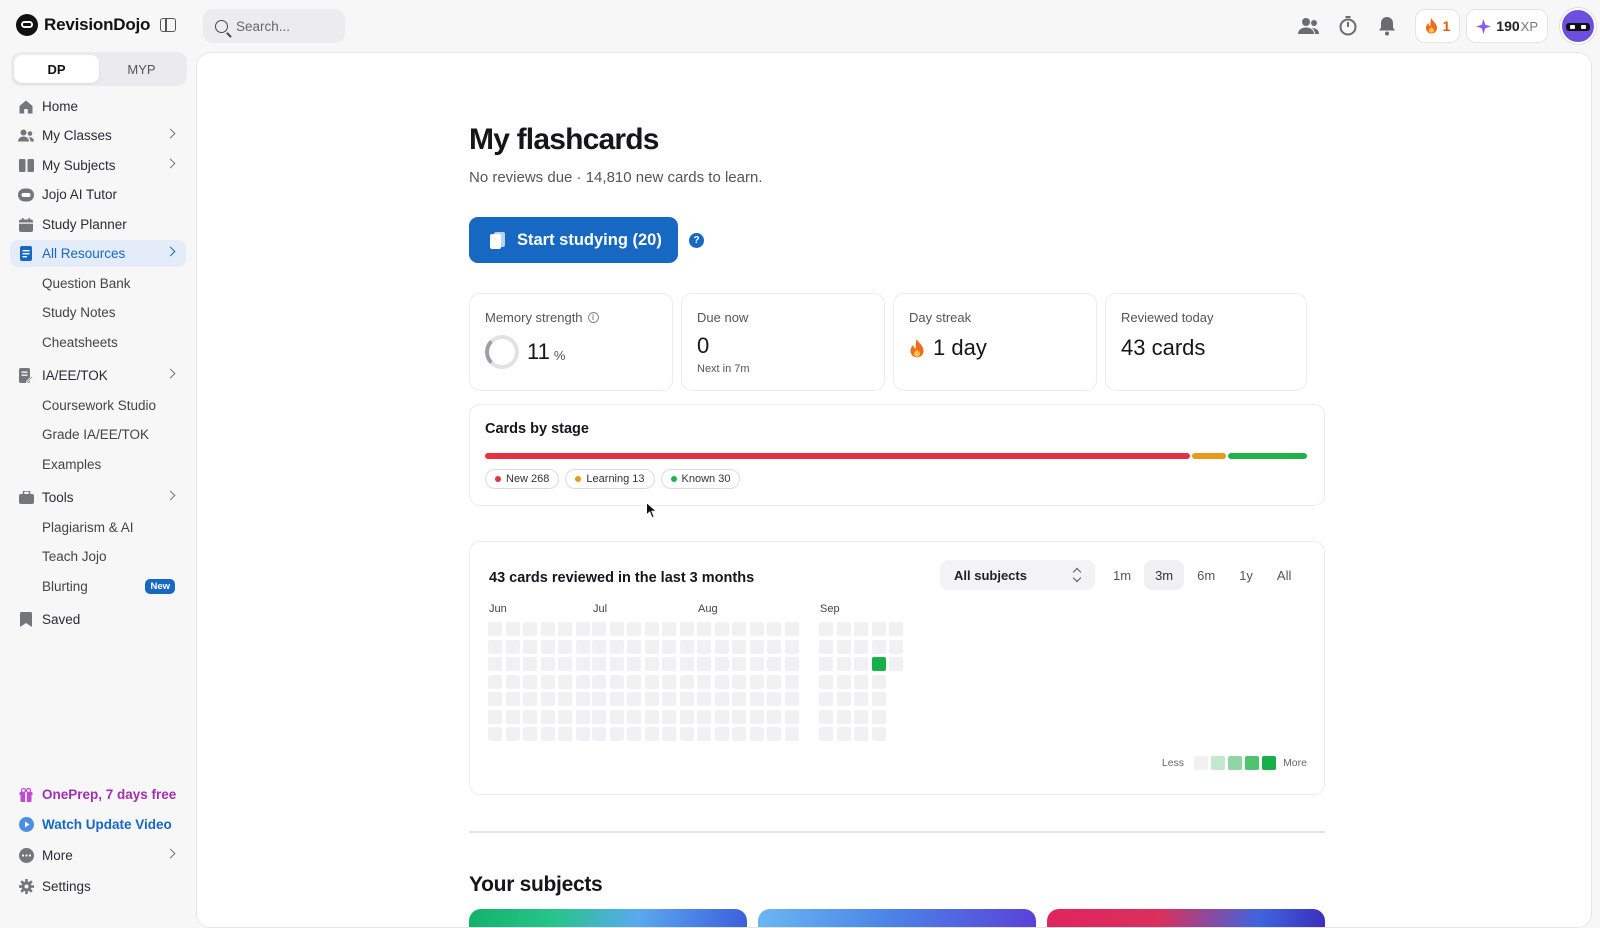  What do you see at coordinates (1348, 26) in the screenshot?
I see `timer-icon` at bounding box center [1348, 26].